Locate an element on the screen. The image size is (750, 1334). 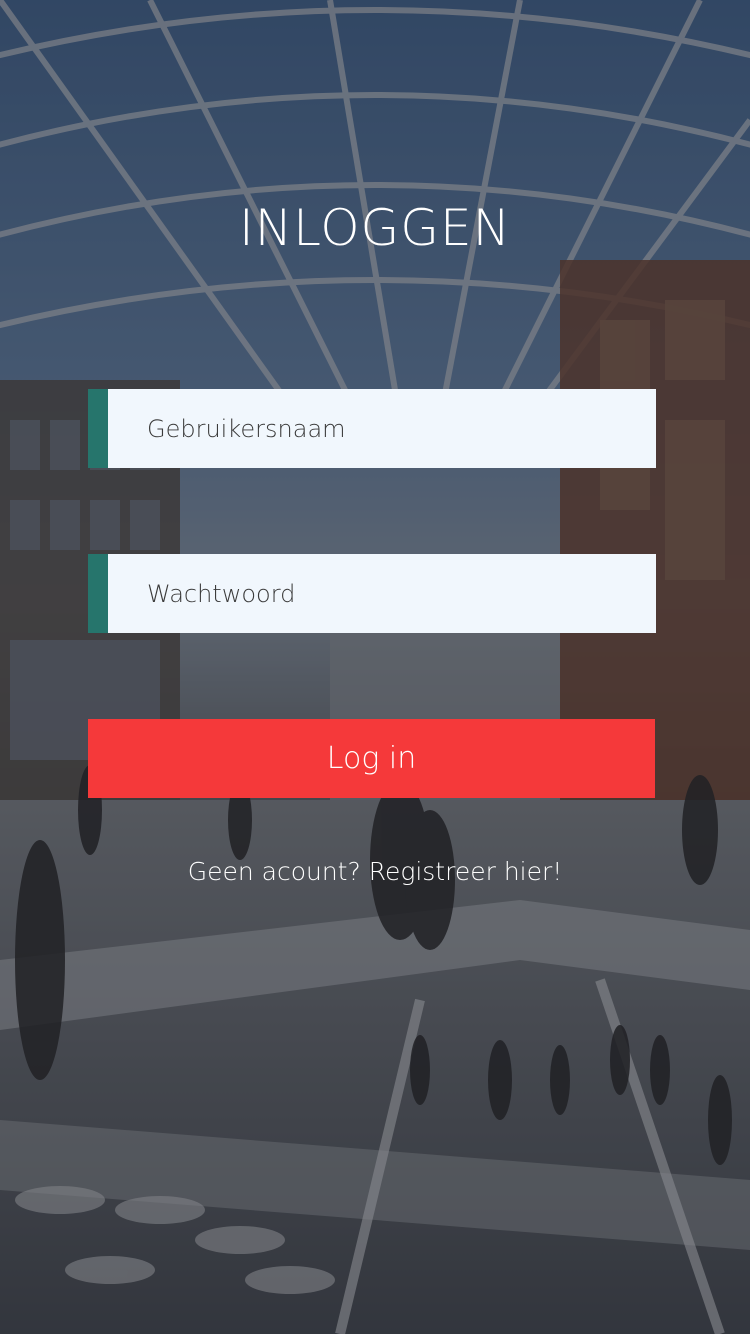
page-title: INLOGGEN is located at coordinates (375, 228).